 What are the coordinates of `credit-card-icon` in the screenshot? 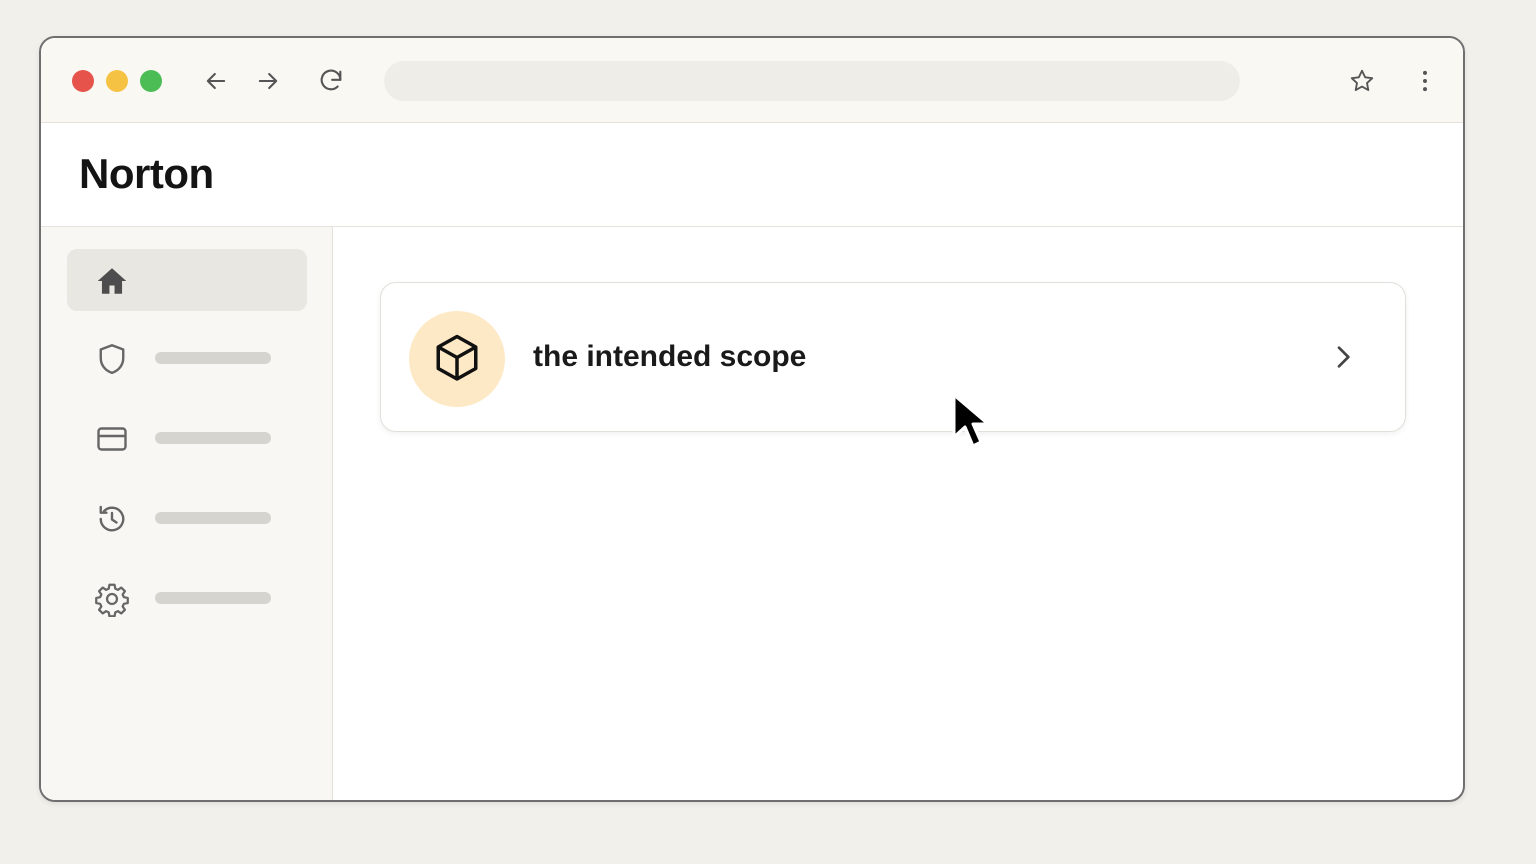 It's located at (112, 439).